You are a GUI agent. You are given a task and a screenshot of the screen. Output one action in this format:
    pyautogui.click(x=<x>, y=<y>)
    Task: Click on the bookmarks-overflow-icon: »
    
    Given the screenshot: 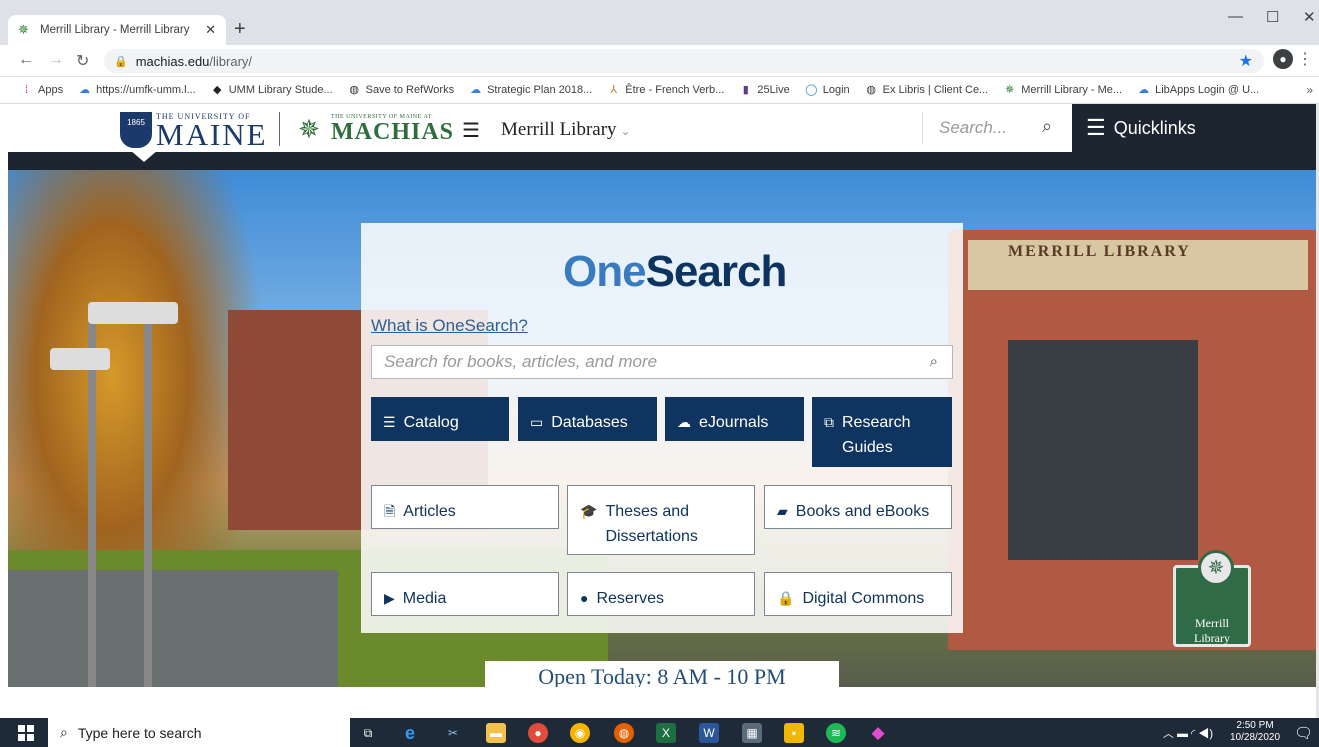 What is the action you would take?
    pyautogui.click(x=1309, y=90)
    